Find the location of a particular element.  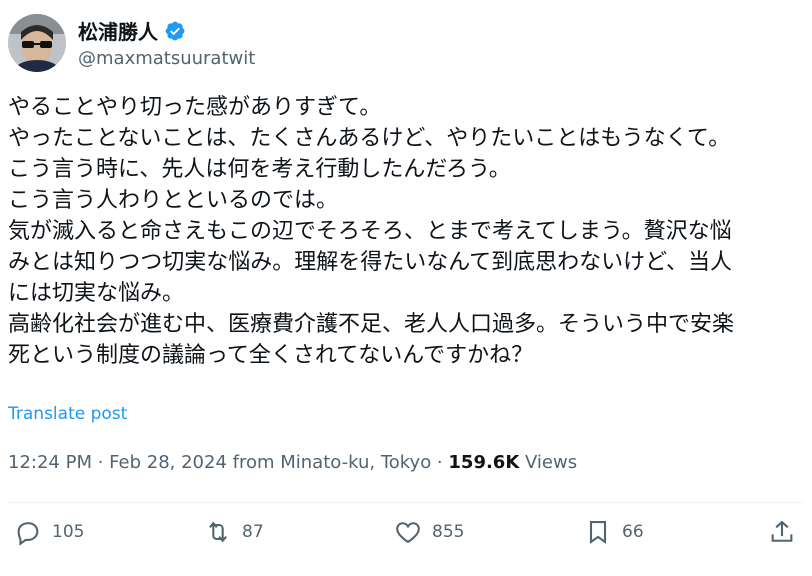

bookmark-count: 66 is located at coordinates (633, 532).